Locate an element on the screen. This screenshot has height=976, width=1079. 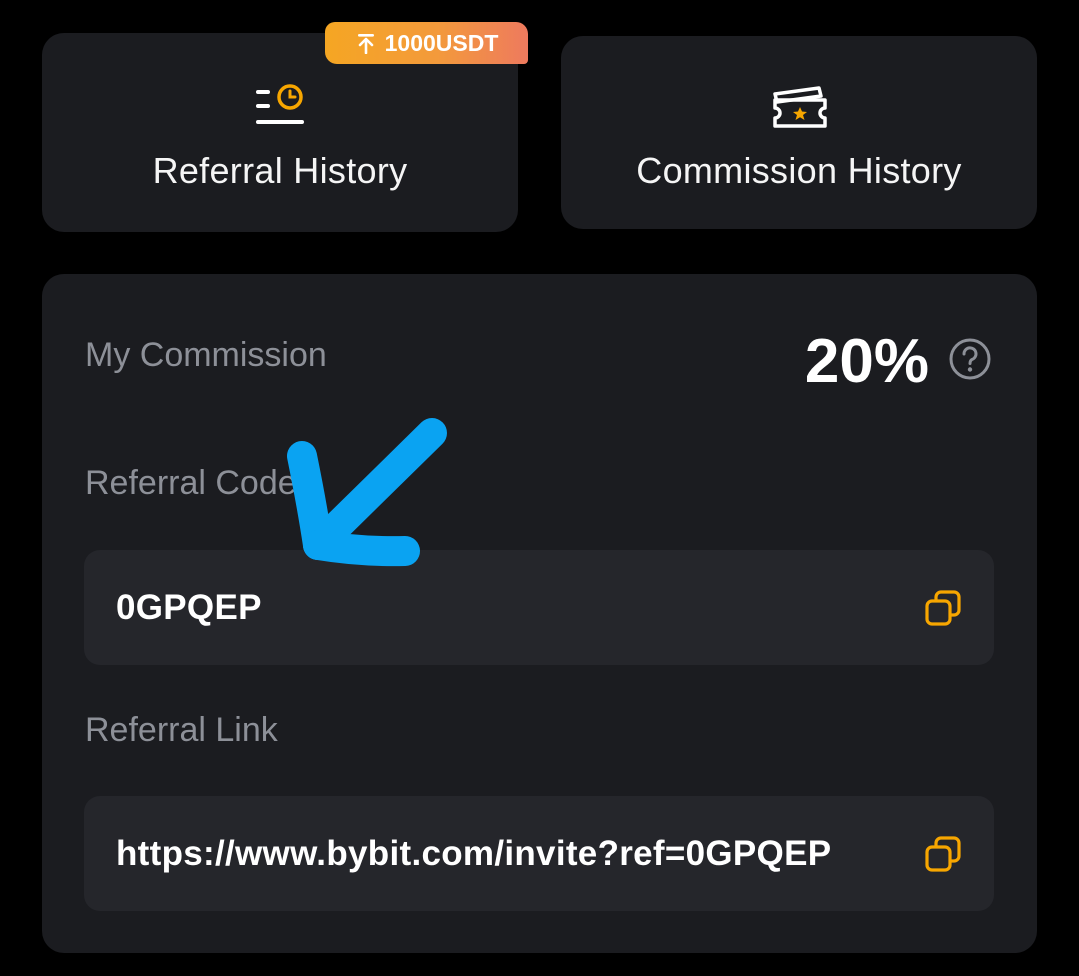
ticket-star-icon is located at coordinates (800, 106).